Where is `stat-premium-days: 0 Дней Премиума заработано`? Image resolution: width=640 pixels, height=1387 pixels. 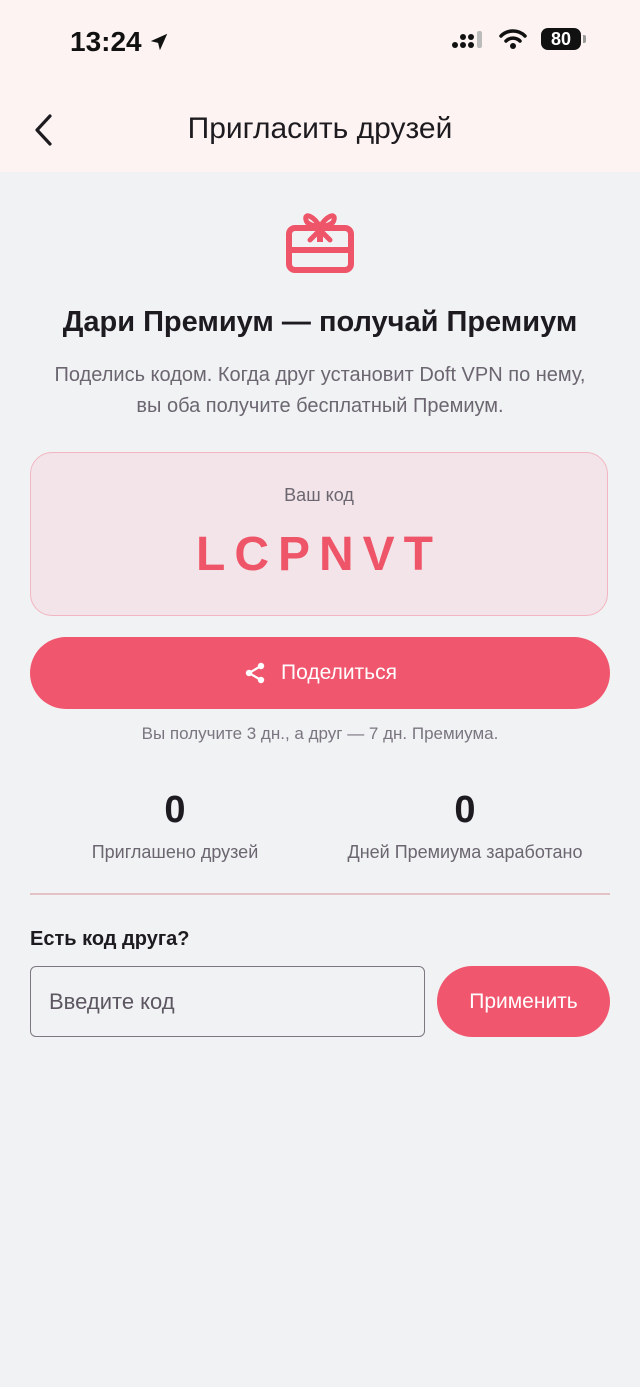 stat-premium-days: 0 Дней Премиума заработано is located at coordinates (465, 825).